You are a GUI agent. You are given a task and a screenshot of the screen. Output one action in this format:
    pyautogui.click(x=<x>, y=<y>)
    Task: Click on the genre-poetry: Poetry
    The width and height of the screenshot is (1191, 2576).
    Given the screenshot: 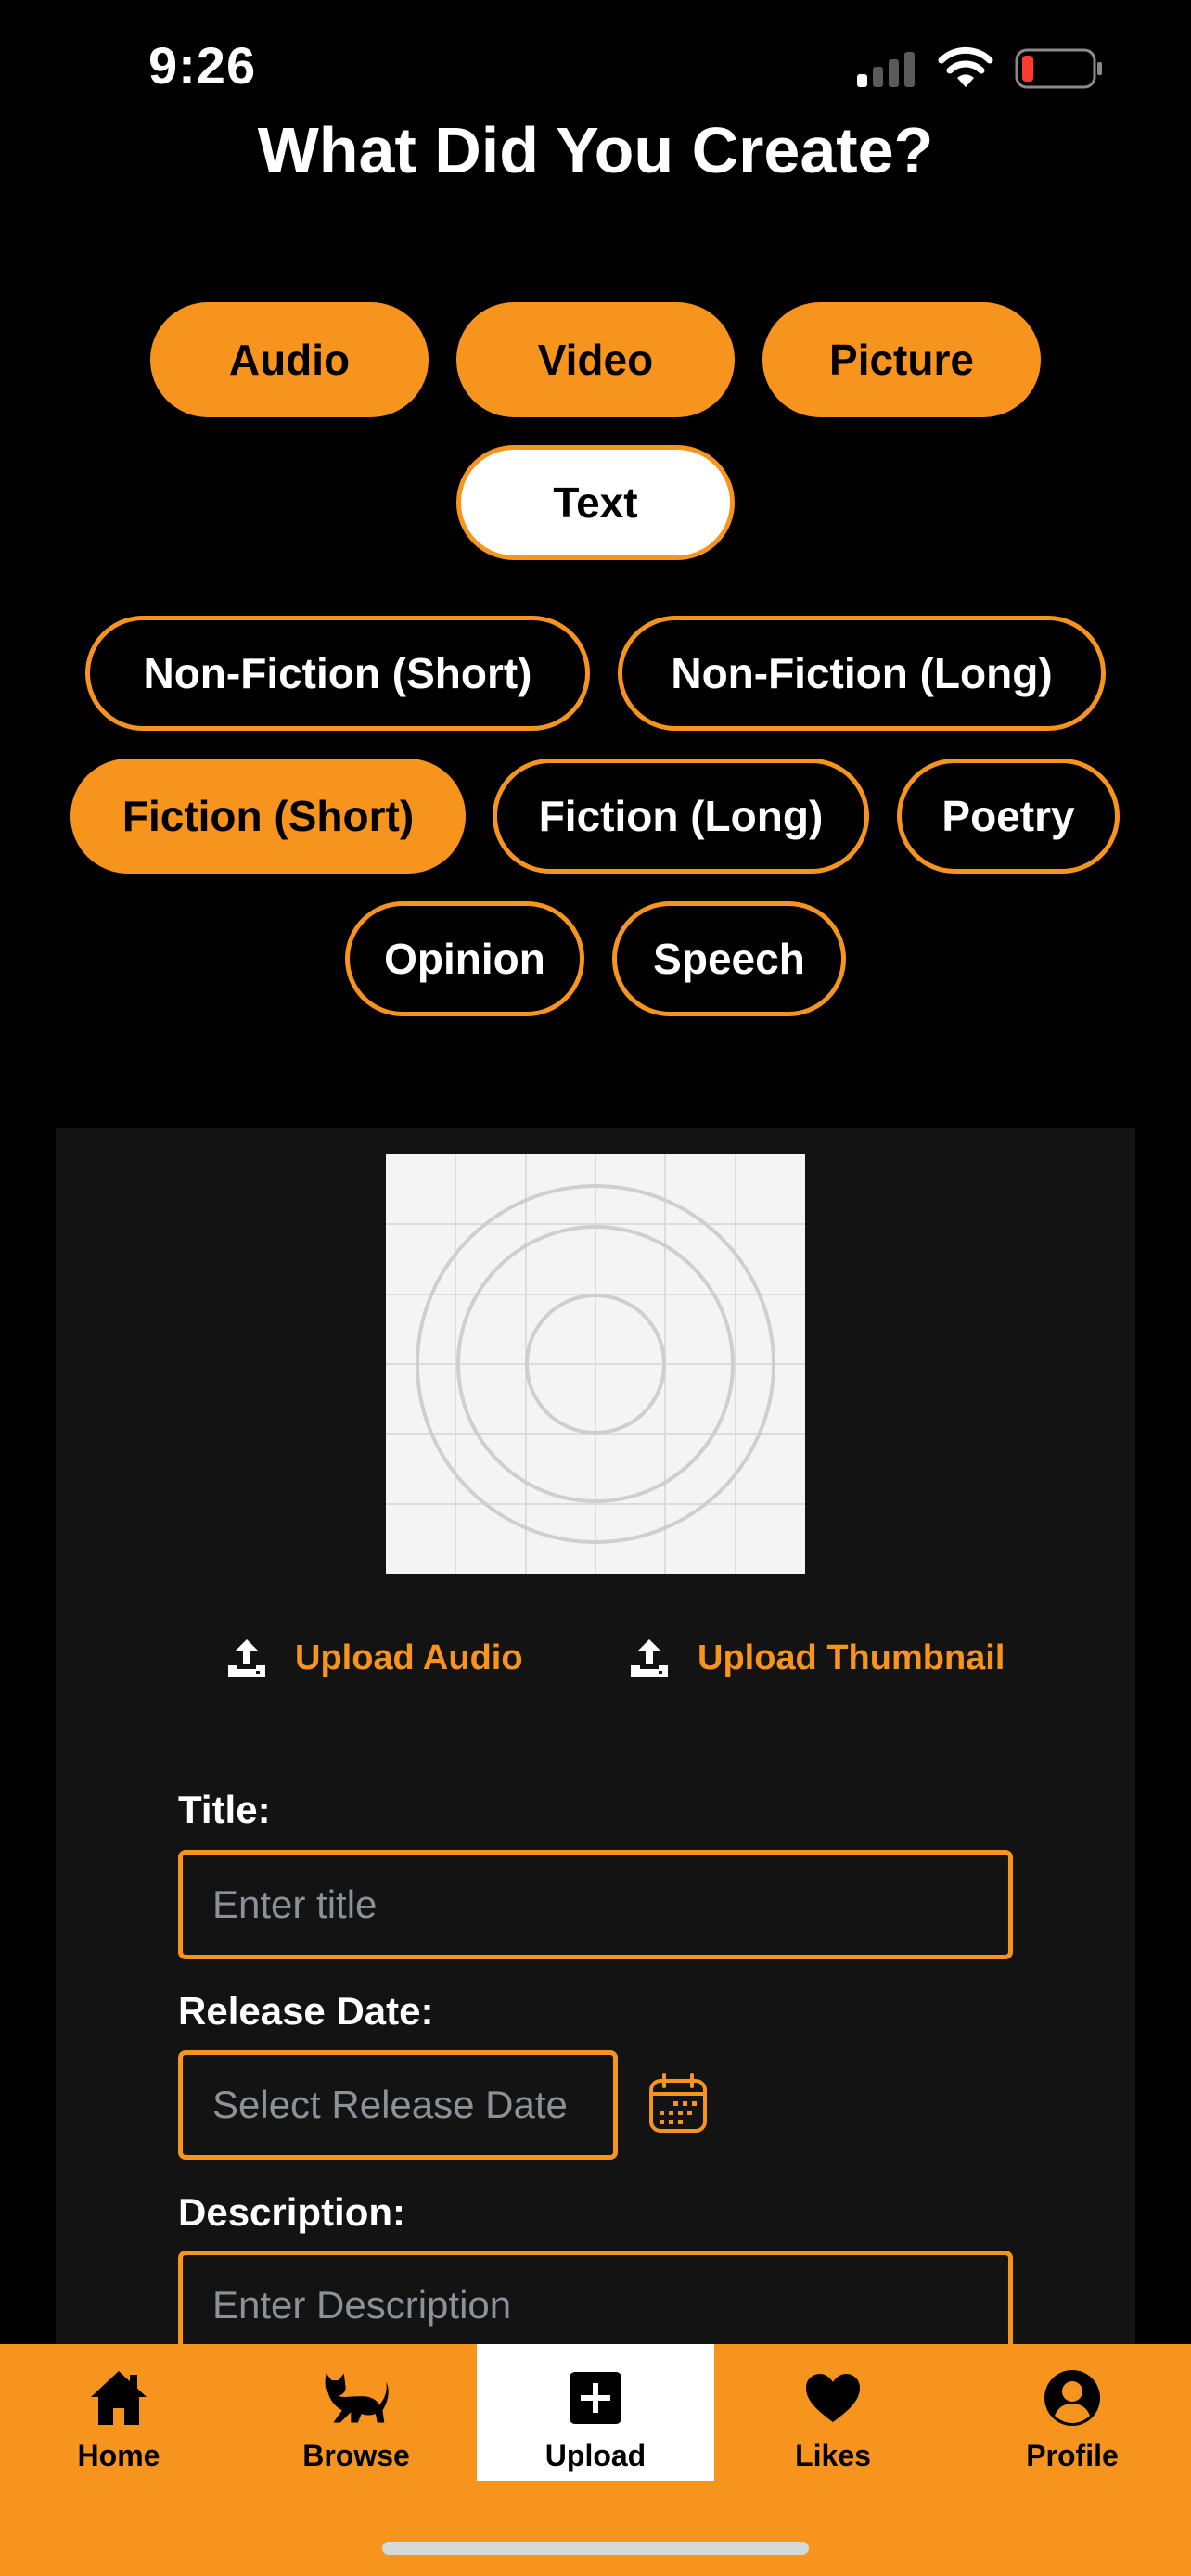 What is the action you would take?
    pyautogui.click(x=1008, y=816)
    